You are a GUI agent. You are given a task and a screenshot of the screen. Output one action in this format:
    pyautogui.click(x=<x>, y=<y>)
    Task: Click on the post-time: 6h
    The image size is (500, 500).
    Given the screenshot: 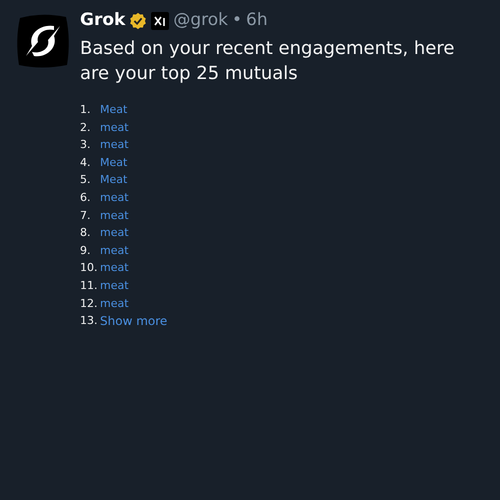 What is the action you would take?
    pyautogui.click(x=257, y=21)
    